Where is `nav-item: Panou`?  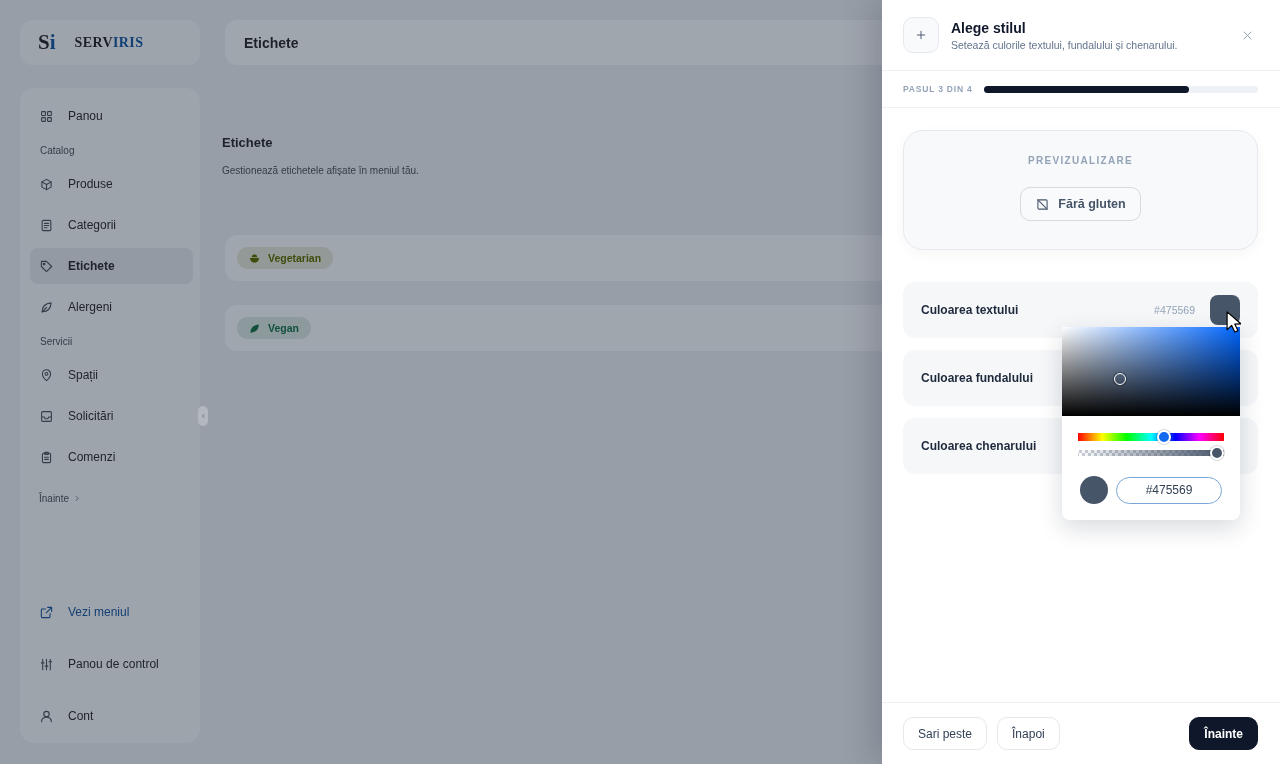
nav-item: Panou is located at coordinates (111, 116).